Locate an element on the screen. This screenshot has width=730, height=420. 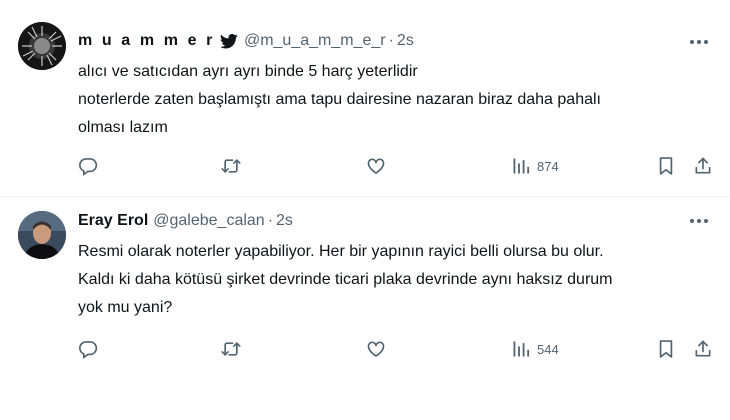
action-bar: 874 is located at coordinates (365, 166).